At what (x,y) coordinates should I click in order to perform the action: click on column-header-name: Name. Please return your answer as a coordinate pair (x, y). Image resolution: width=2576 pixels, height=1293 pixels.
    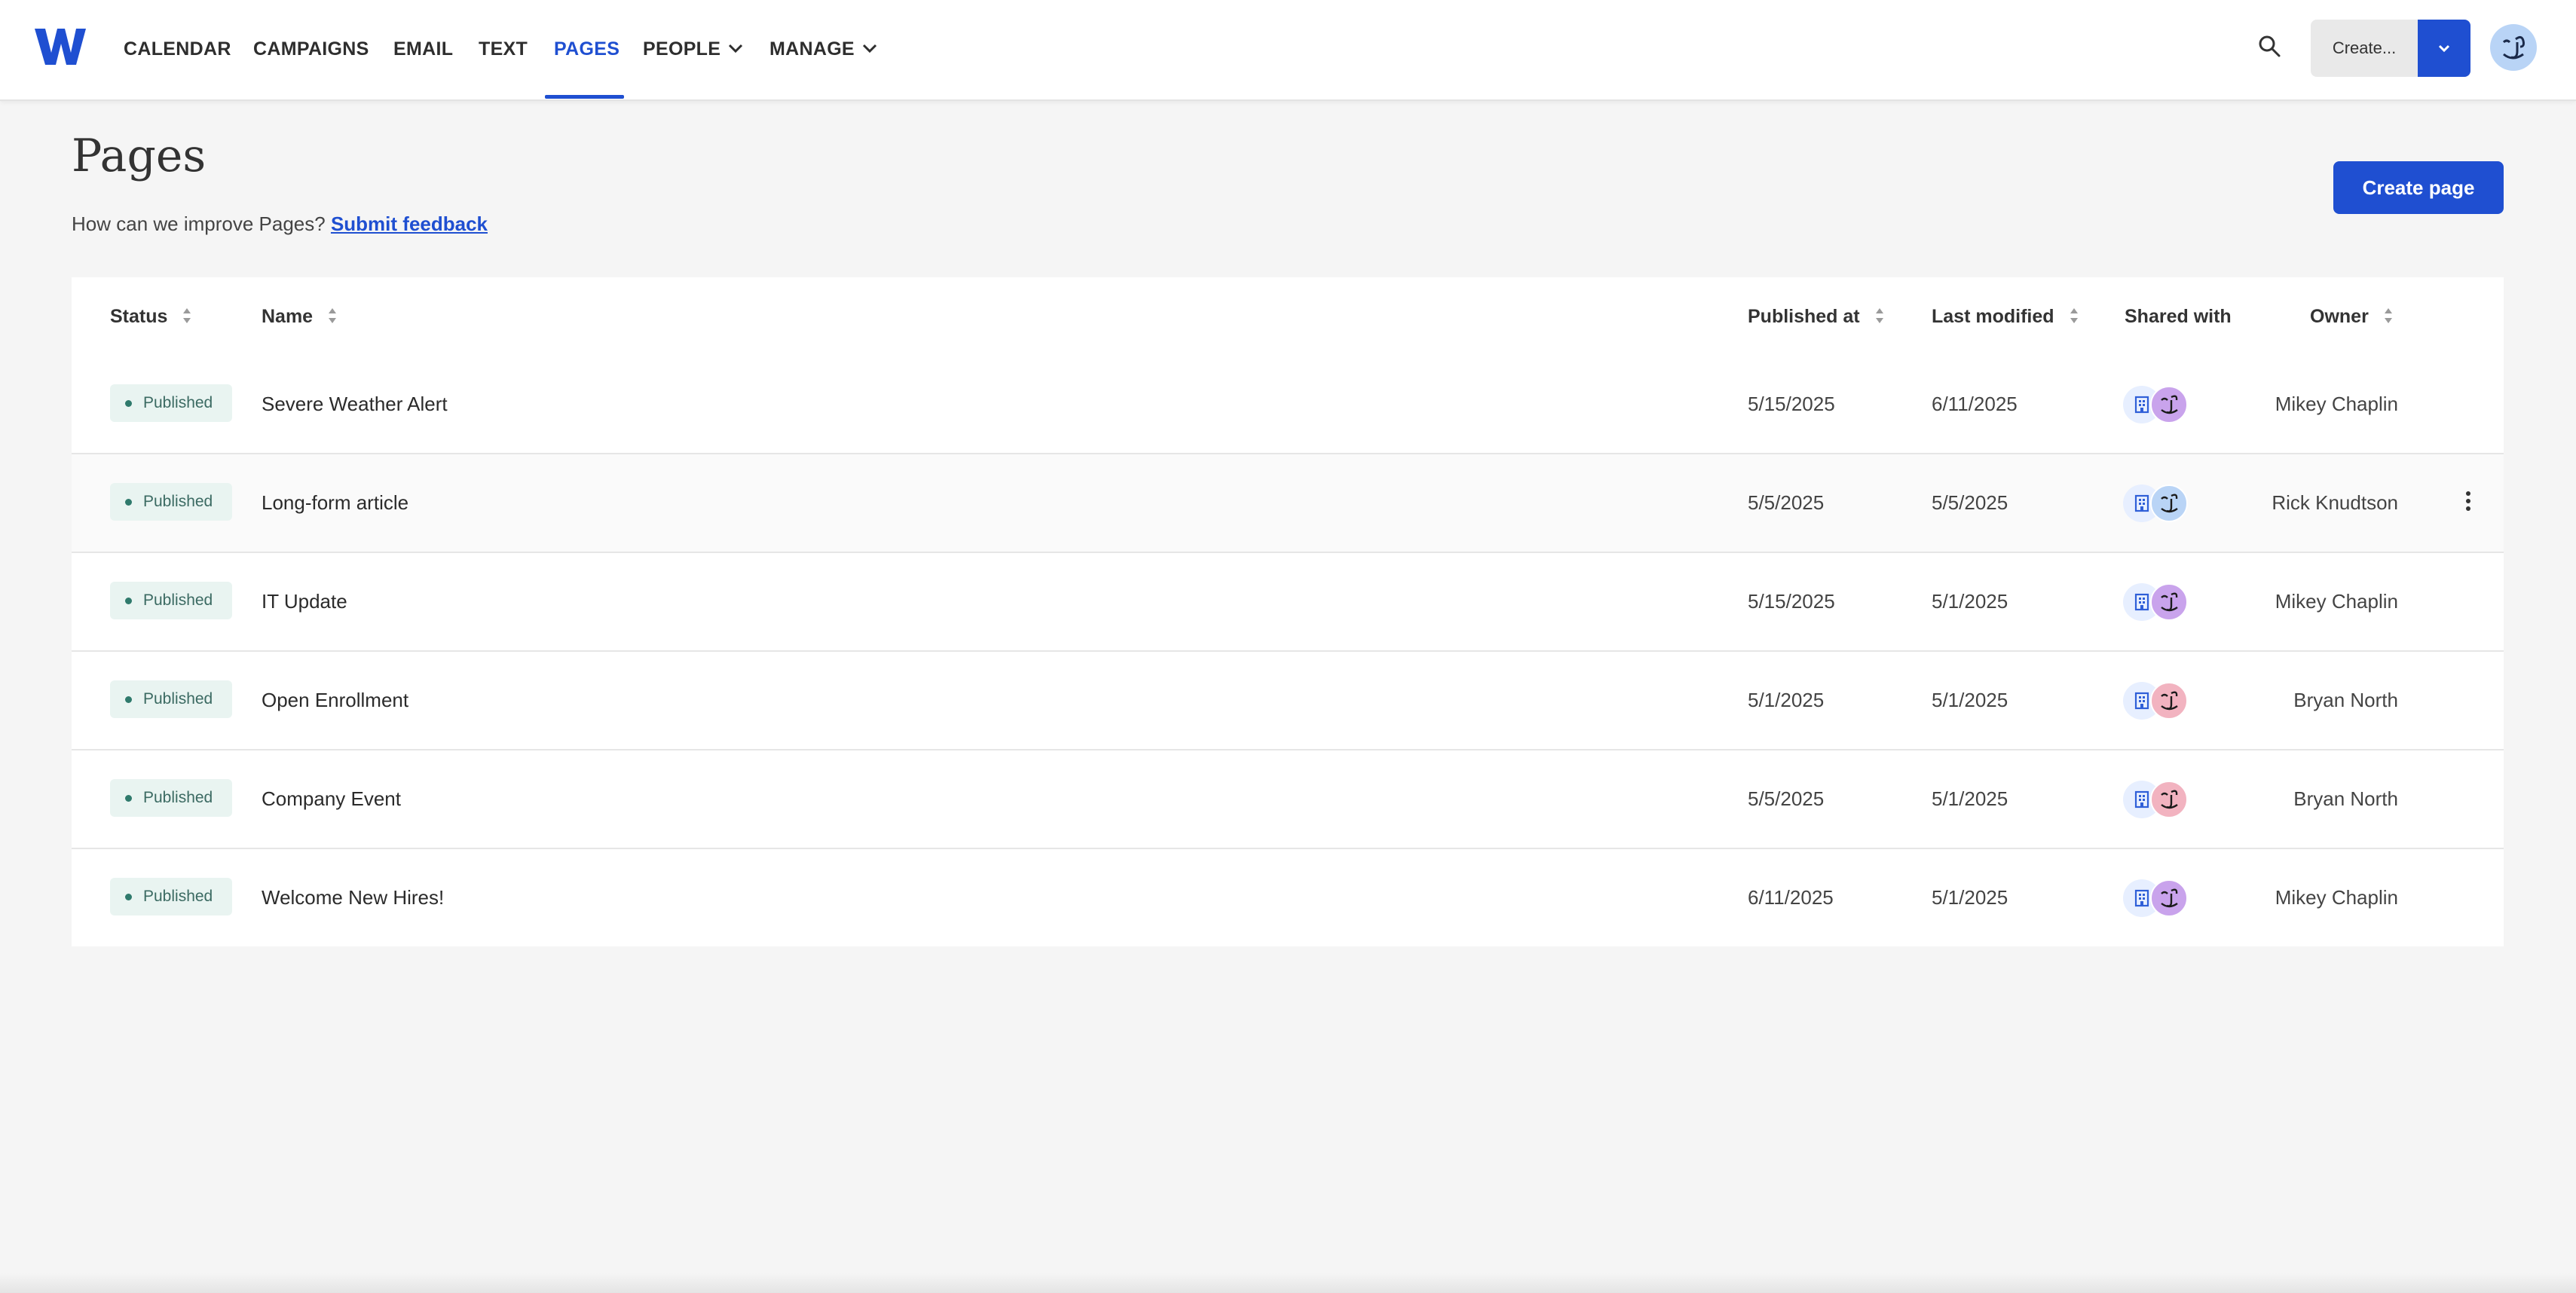
    Looking at the image, I should click on (299, 316).